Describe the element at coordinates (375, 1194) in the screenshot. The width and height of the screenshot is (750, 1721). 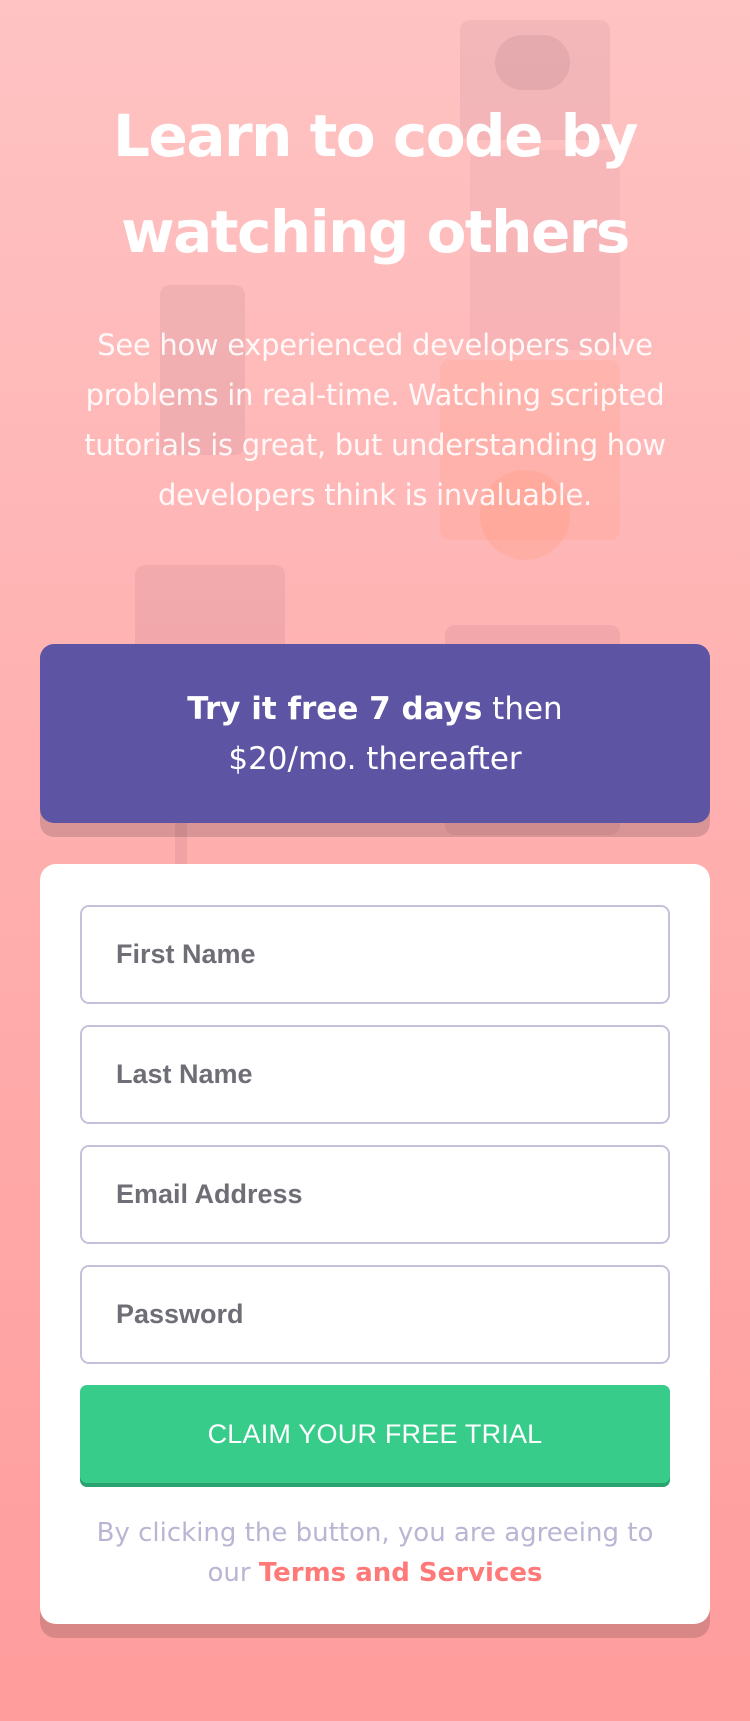
I see `email-field` at that location.